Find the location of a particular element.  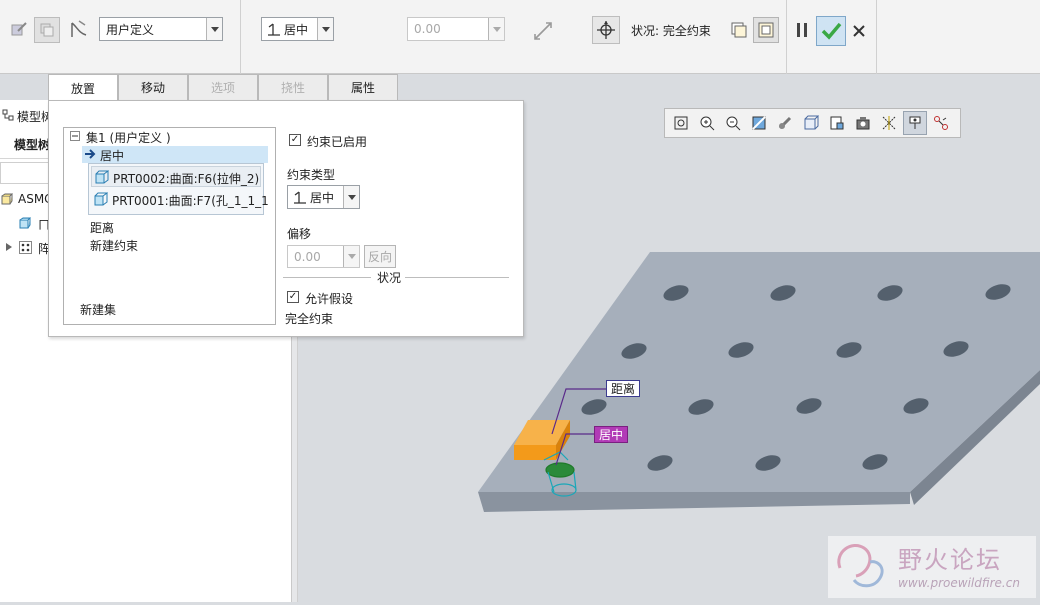

part-icon is located at coordinates (25, 223).